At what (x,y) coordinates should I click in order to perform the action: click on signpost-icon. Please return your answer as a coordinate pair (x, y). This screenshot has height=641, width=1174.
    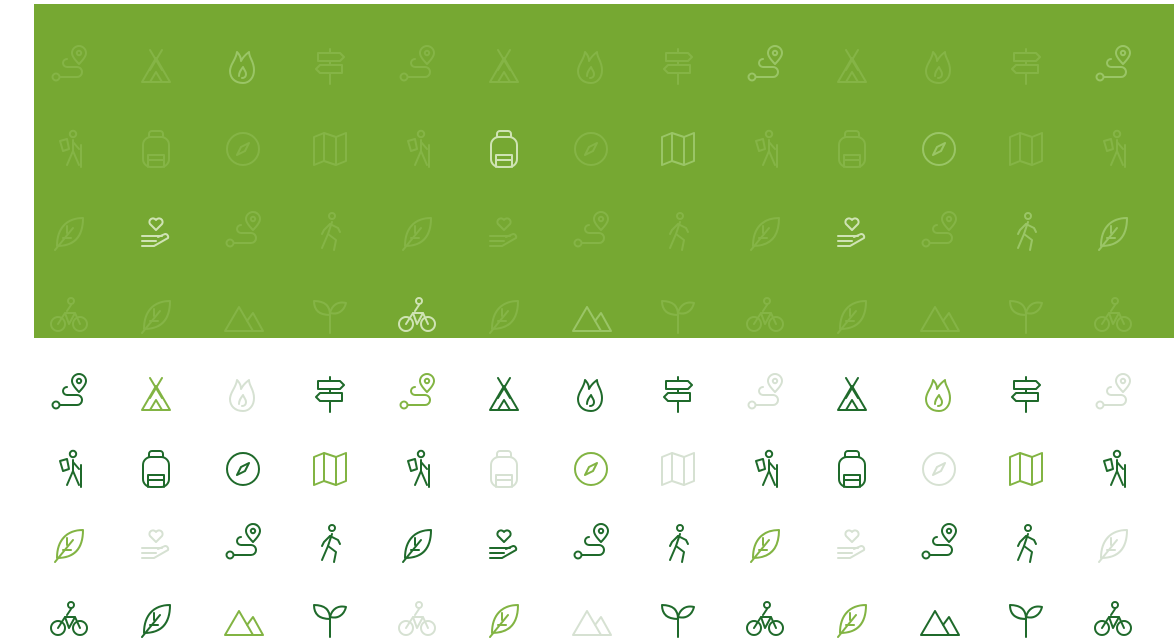
    Looking at the image, I should click on (1026, 66).